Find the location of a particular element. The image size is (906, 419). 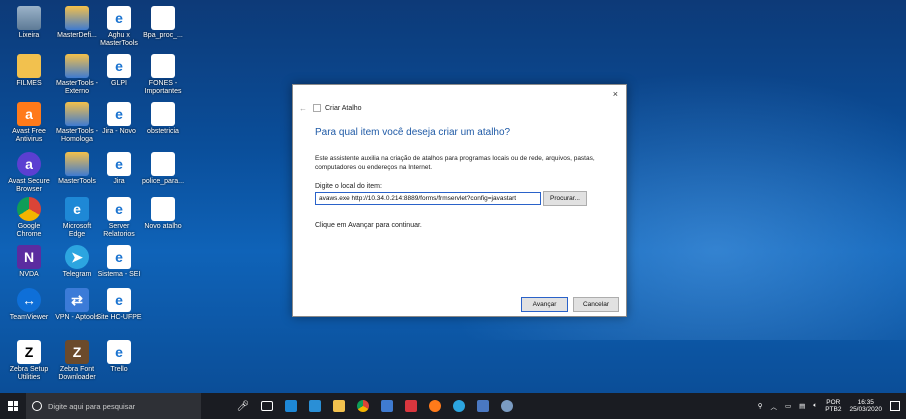

zebra-font-icon: Z is located at coordinates (77, 352).